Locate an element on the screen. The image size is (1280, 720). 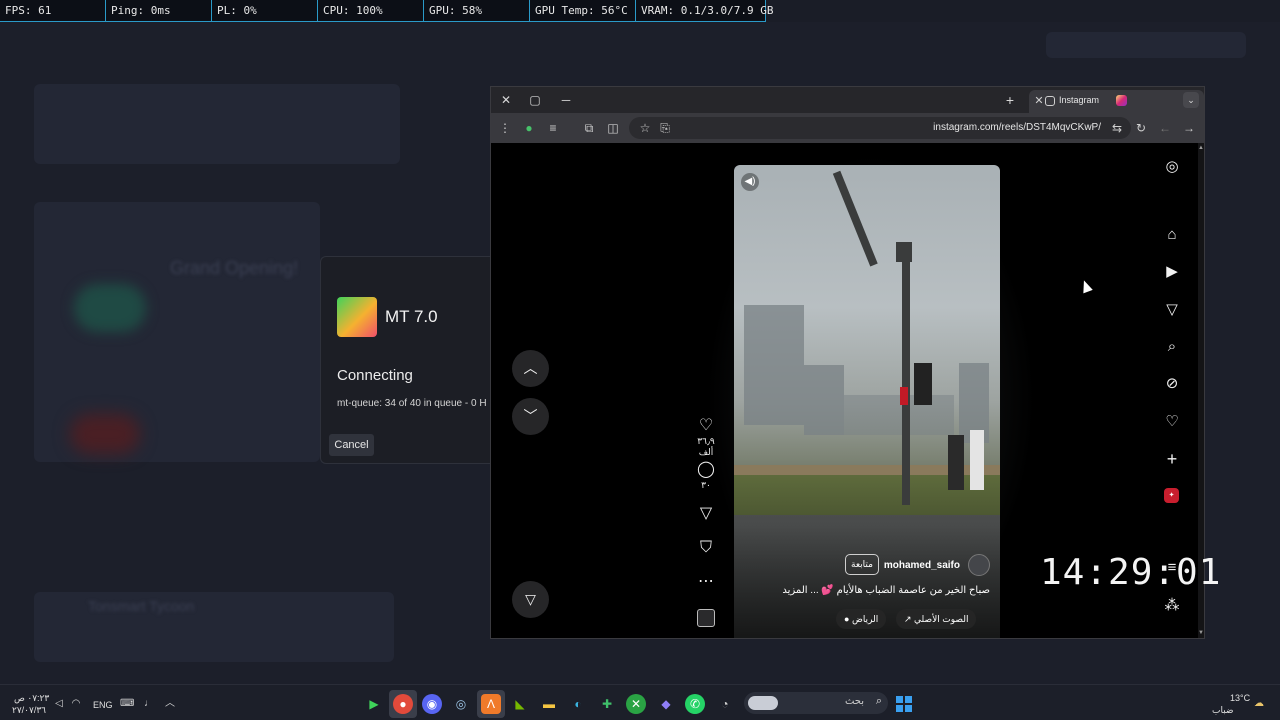
location-pill: الرياض ● is located at coordinates (861, 619).